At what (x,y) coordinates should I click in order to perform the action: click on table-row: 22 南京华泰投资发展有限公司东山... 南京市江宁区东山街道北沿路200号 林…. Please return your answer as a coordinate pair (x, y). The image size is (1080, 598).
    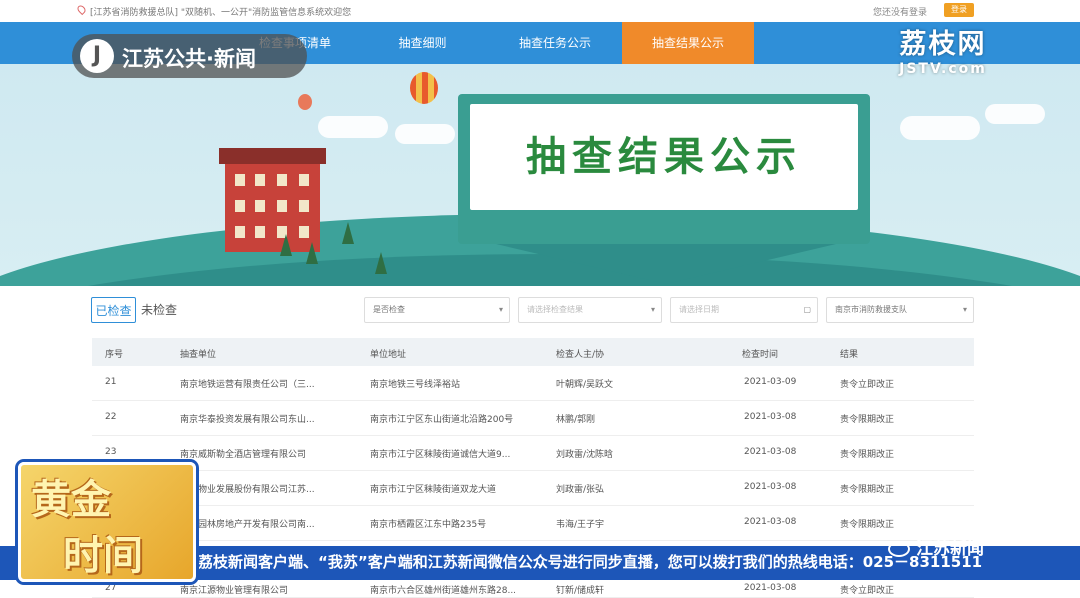
    Looking at the image, I should click on (533, 418).